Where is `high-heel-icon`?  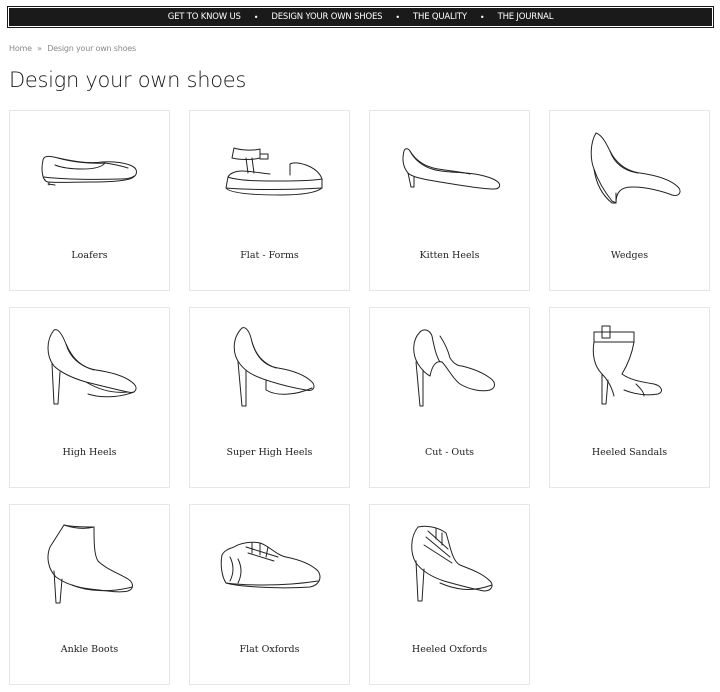
high-heel-icon is located at coordinates (92, 367).